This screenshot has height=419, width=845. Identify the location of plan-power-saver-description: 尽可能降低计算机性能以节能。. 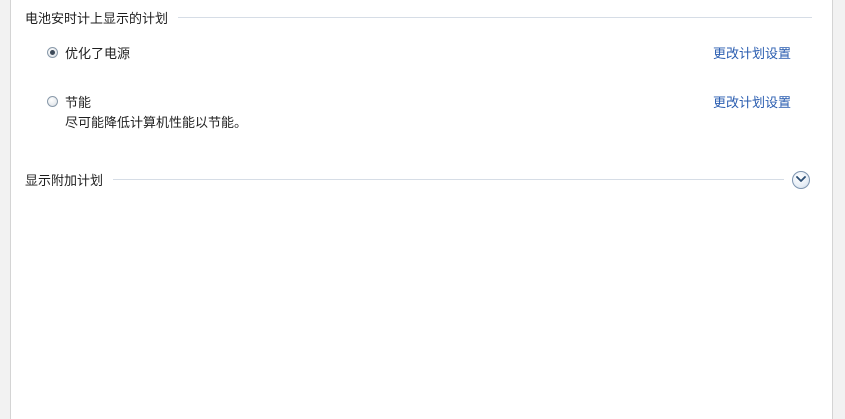
(156, 123).